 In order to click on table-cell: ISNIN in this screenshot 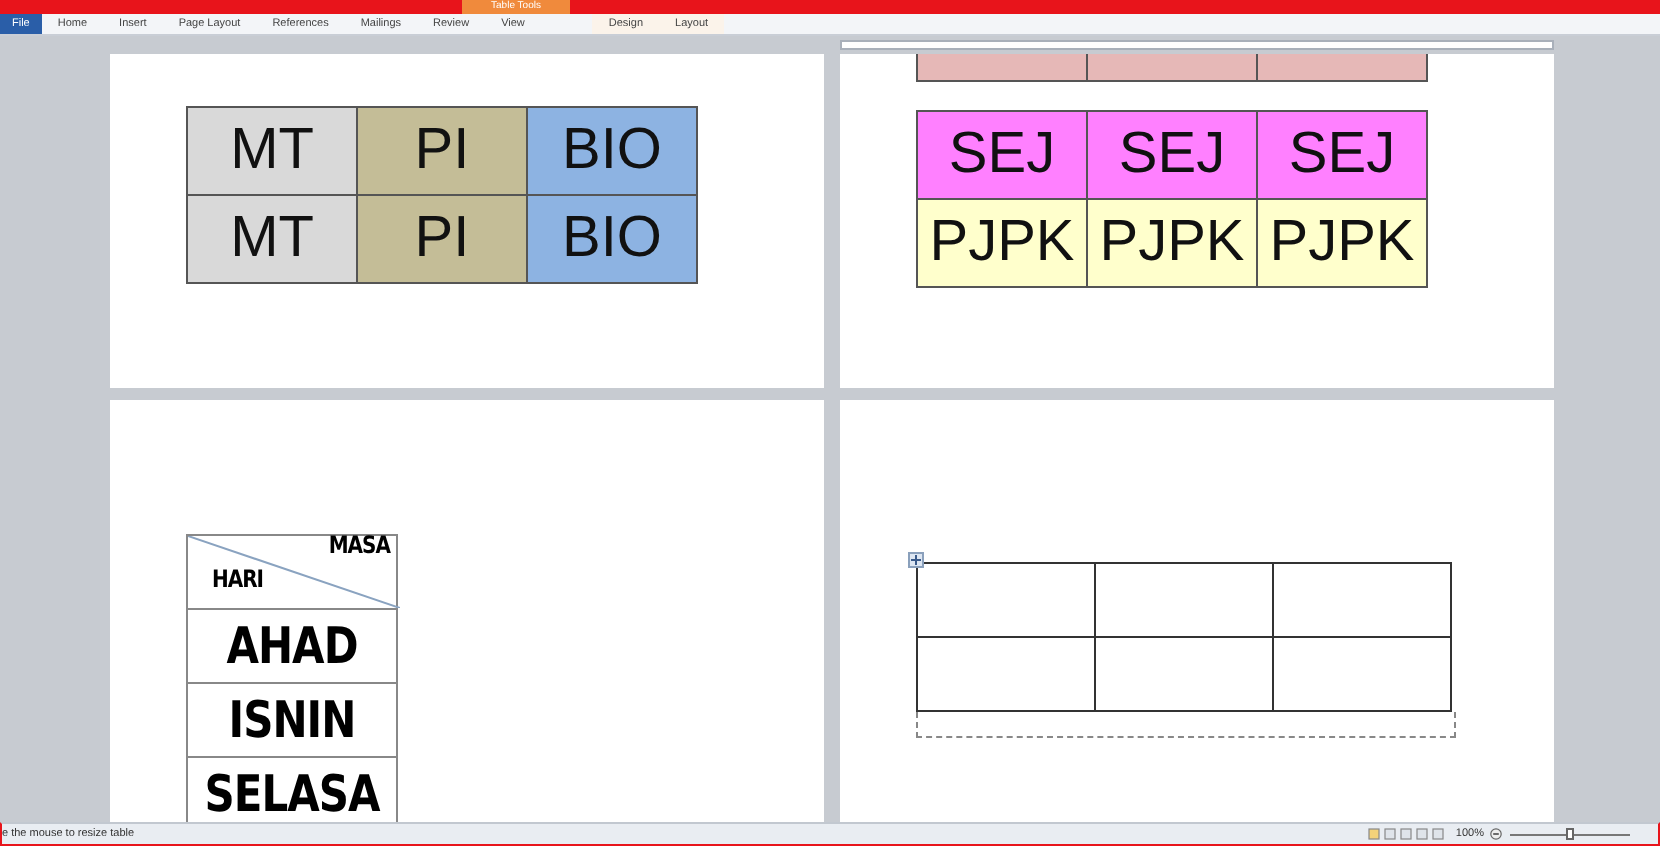, I will do `click(292, 720)`.